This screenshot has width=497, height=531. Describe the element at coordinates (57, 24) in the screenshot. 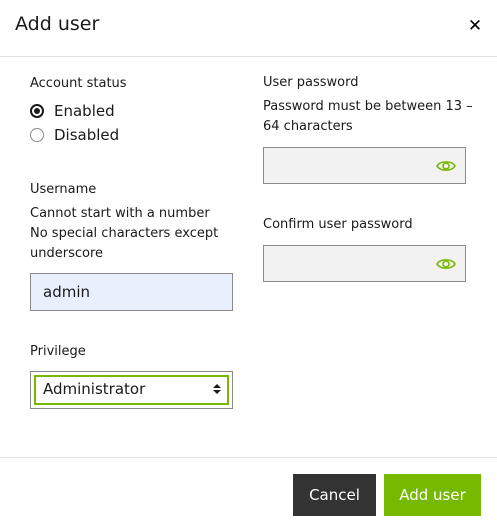

I see `dialog-title: Add user` at that location.